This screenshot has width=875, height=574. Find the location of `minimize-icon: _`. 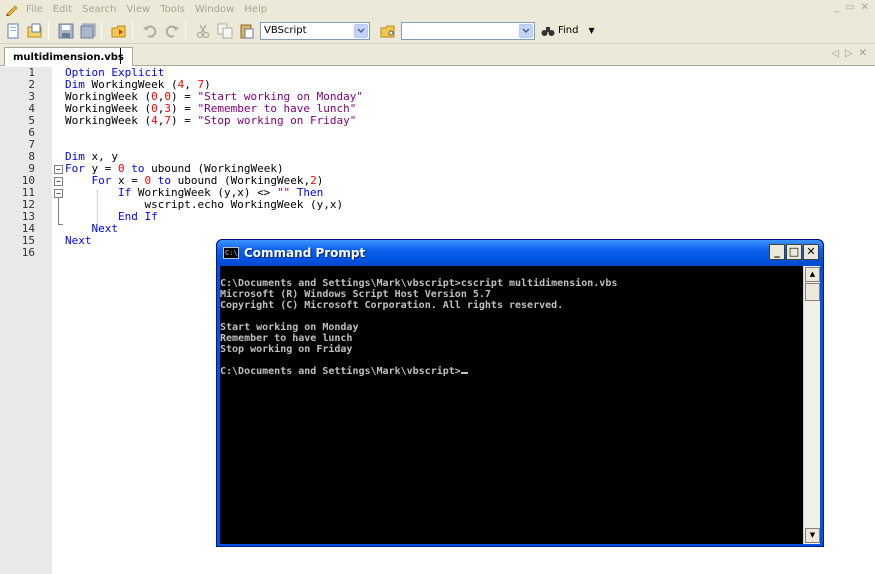

minimize-icon: _ is located at coordinates (836, 7).